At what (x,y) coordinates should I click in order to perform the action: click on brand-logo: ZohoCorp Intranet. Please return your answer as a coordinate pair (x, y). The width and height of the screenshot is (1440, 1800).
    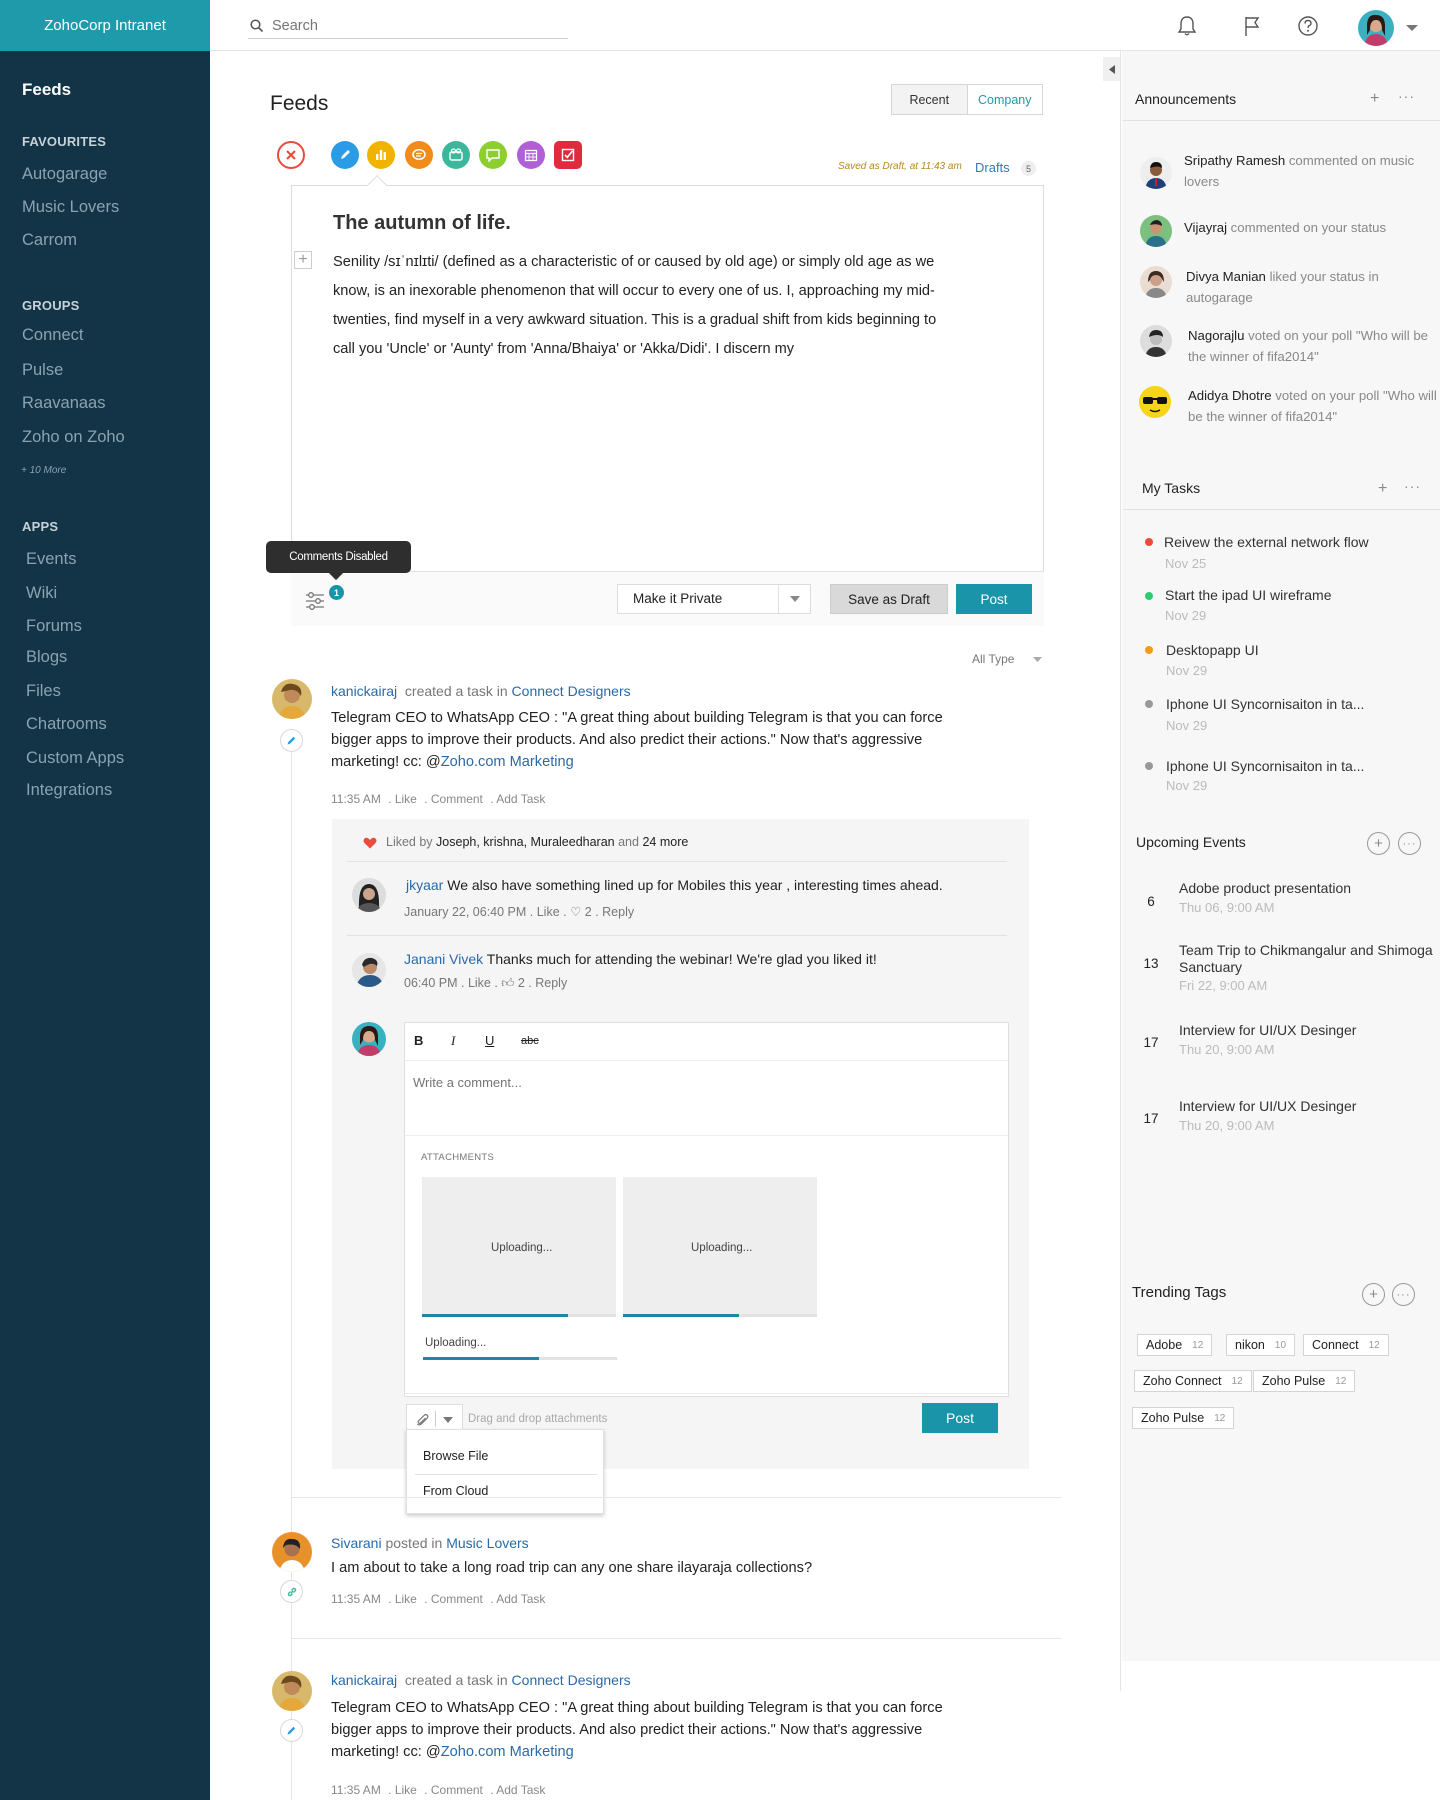
    Looking at the image, I should click on (105, 25).